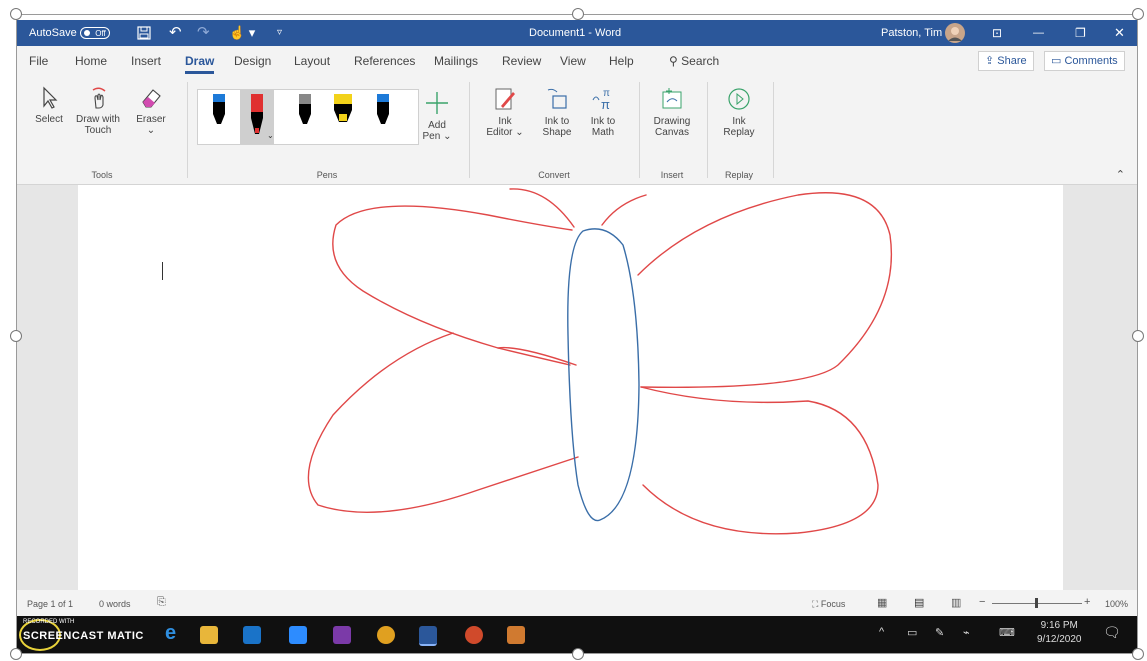 This screenshot has width=1147, height=661. What do you see at coordinates (919, 602) in the screenshot?
I see `print-layout-icon: ▤` at bounding box center [919, 602].